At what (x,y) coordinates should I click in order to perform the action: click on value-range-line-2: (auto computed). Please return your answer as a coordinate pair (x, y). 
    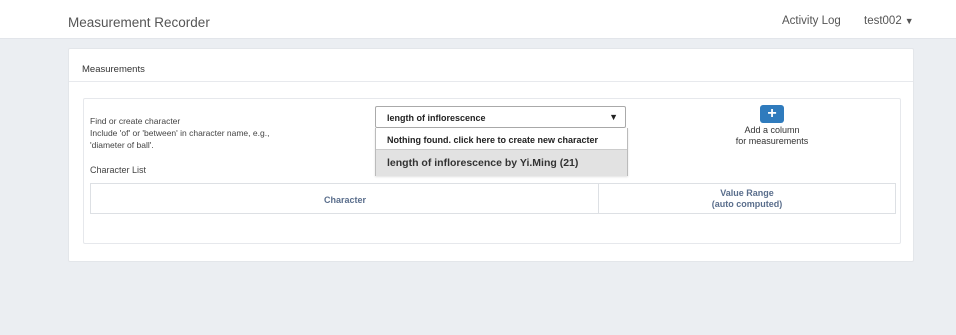
    Looking at the image, I should click on (747, 204).